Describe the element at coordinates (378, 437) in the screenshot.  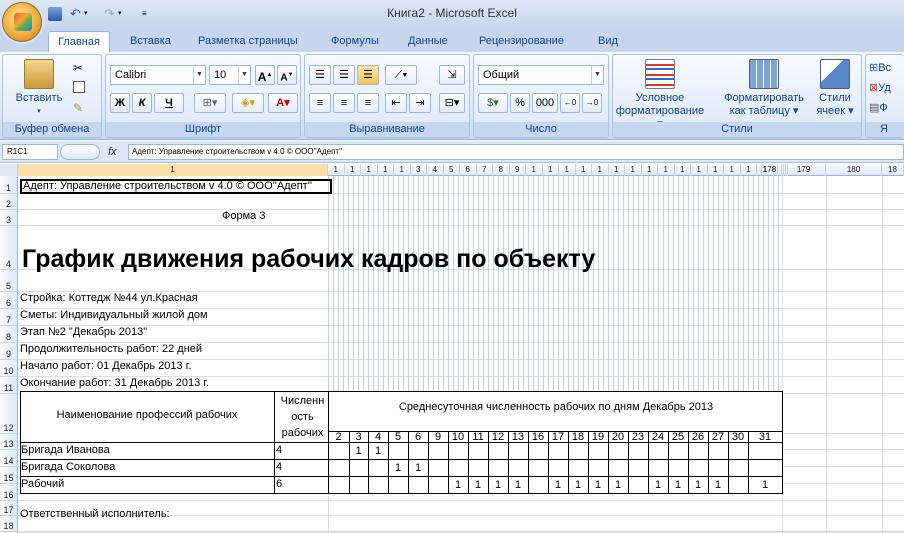
I see `day-header: 4` at that location.